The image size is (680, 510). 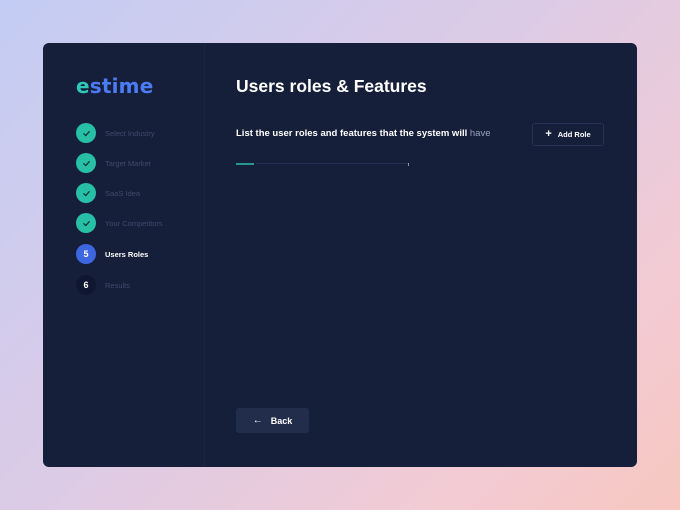 What do you see at coordinates (281, 420) in the screenshot?
I see `back-label: Back` at bounding box center [281, 420].